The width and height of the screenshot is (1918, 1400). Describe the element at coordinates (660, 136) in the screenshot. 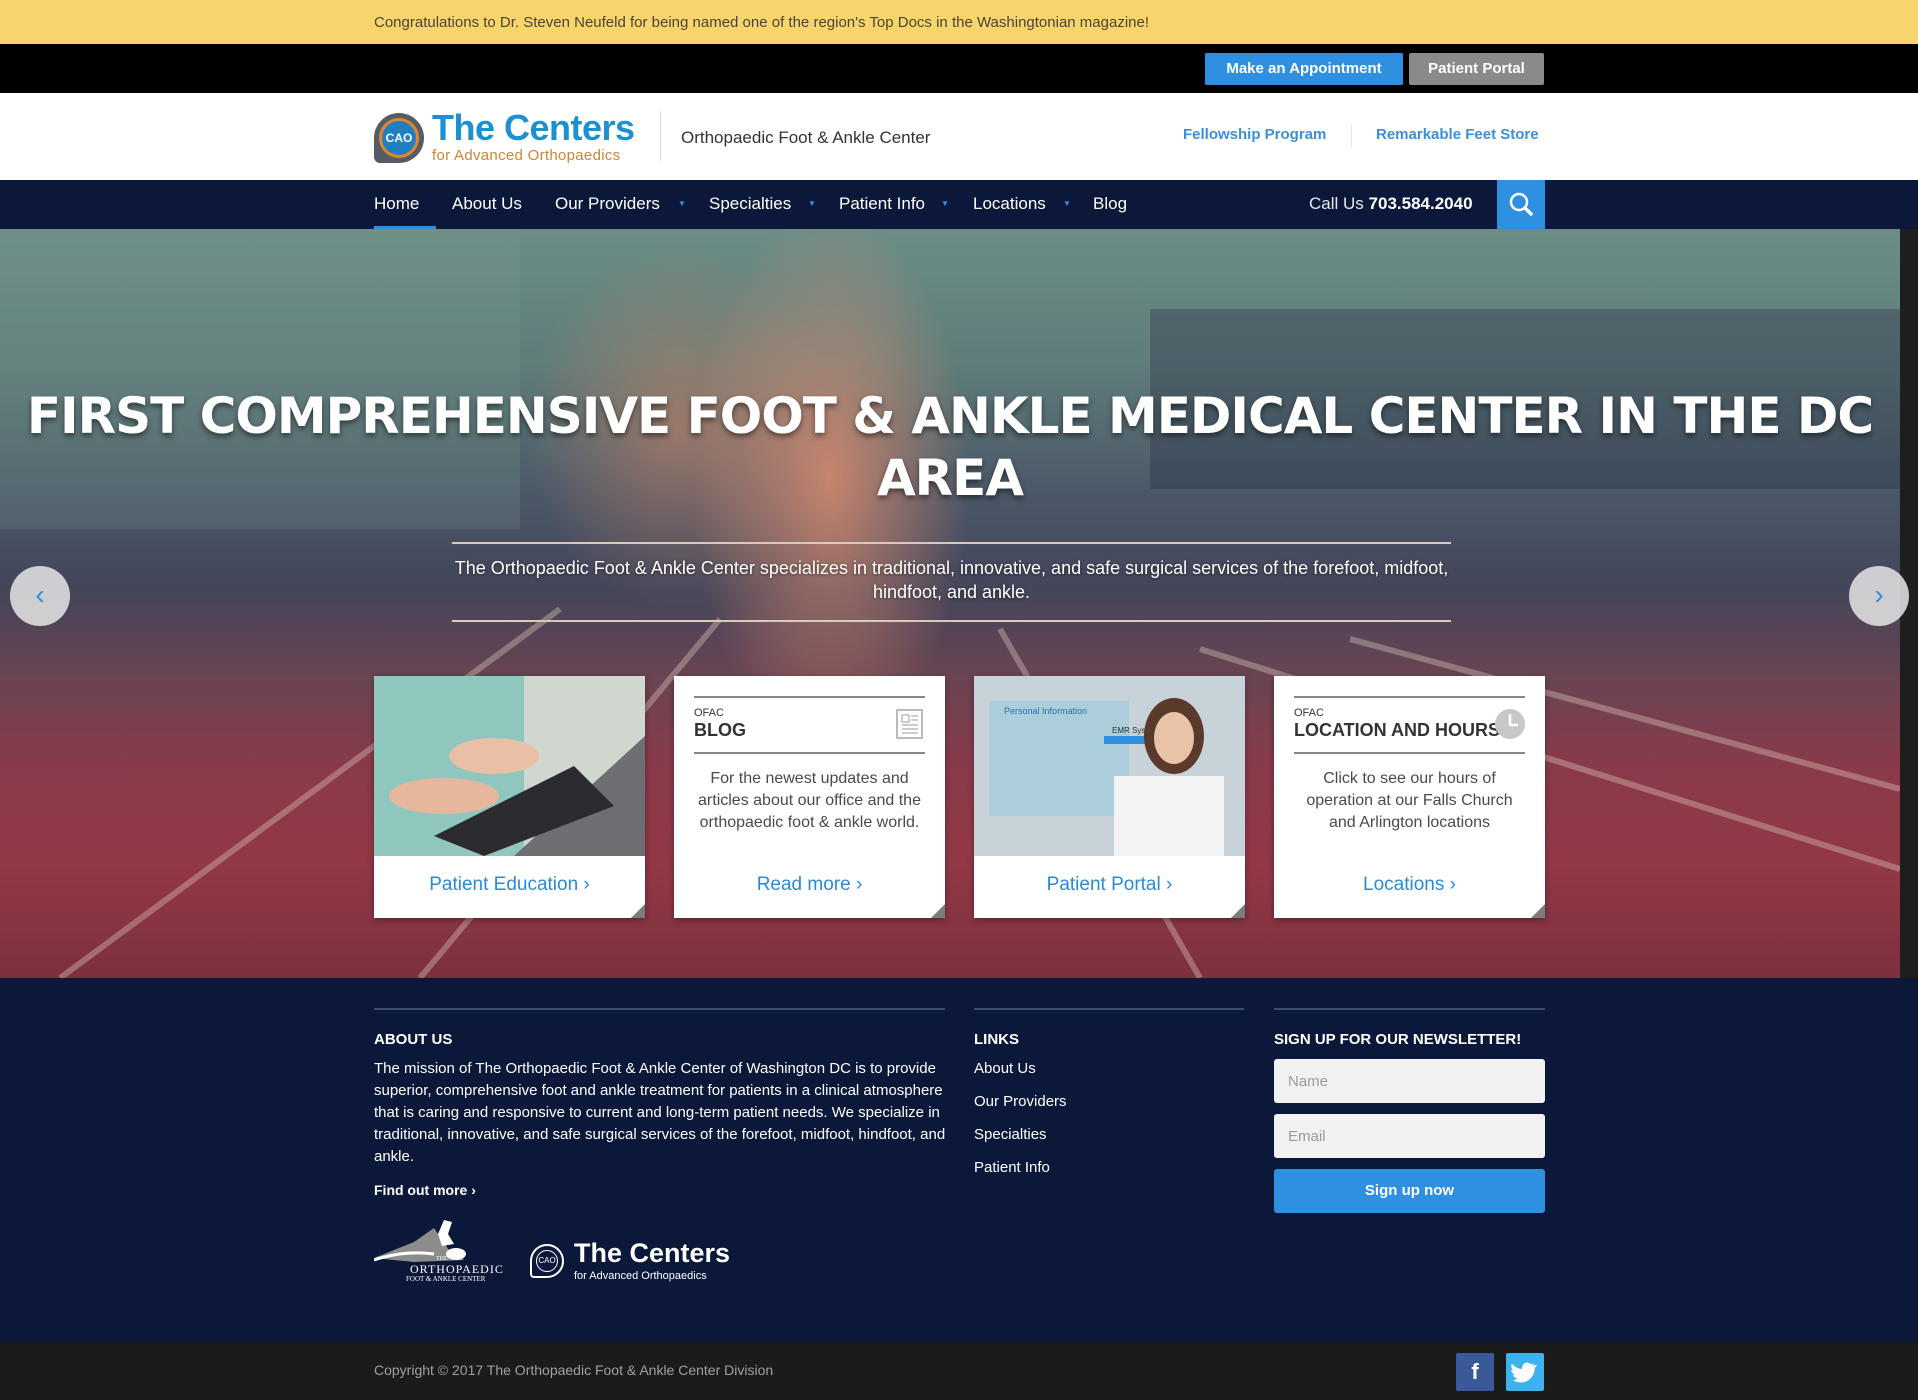

I see `header-divider` at that location.